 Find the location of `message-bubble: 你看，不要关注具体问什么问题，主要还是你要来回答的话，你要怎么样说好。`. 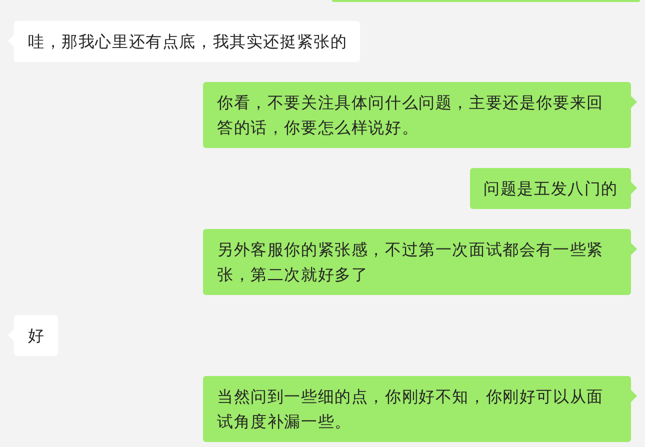

message-bubble: 你看，不要关注具体问什么问题，主要还是你要来回答的话，你要怎么样说好。 is located at coordinates (417, 115).